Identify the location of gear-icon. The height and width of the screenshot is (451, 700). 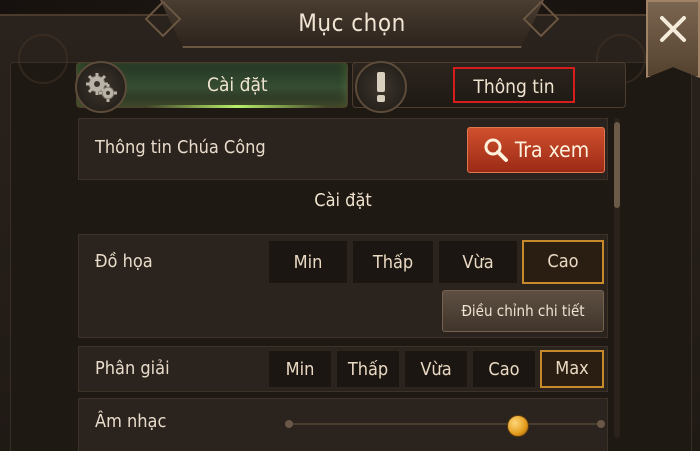
(101, 87).